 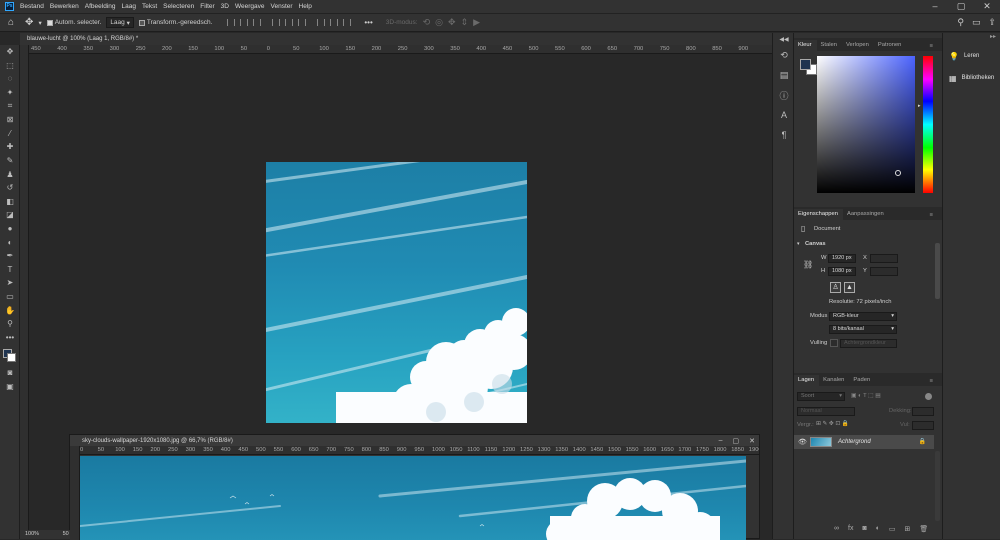 What do you see at coordinates (784, 75) in the screenshot?
I see `actions-panel-icon: ▤` at bounding box center [784, 75].